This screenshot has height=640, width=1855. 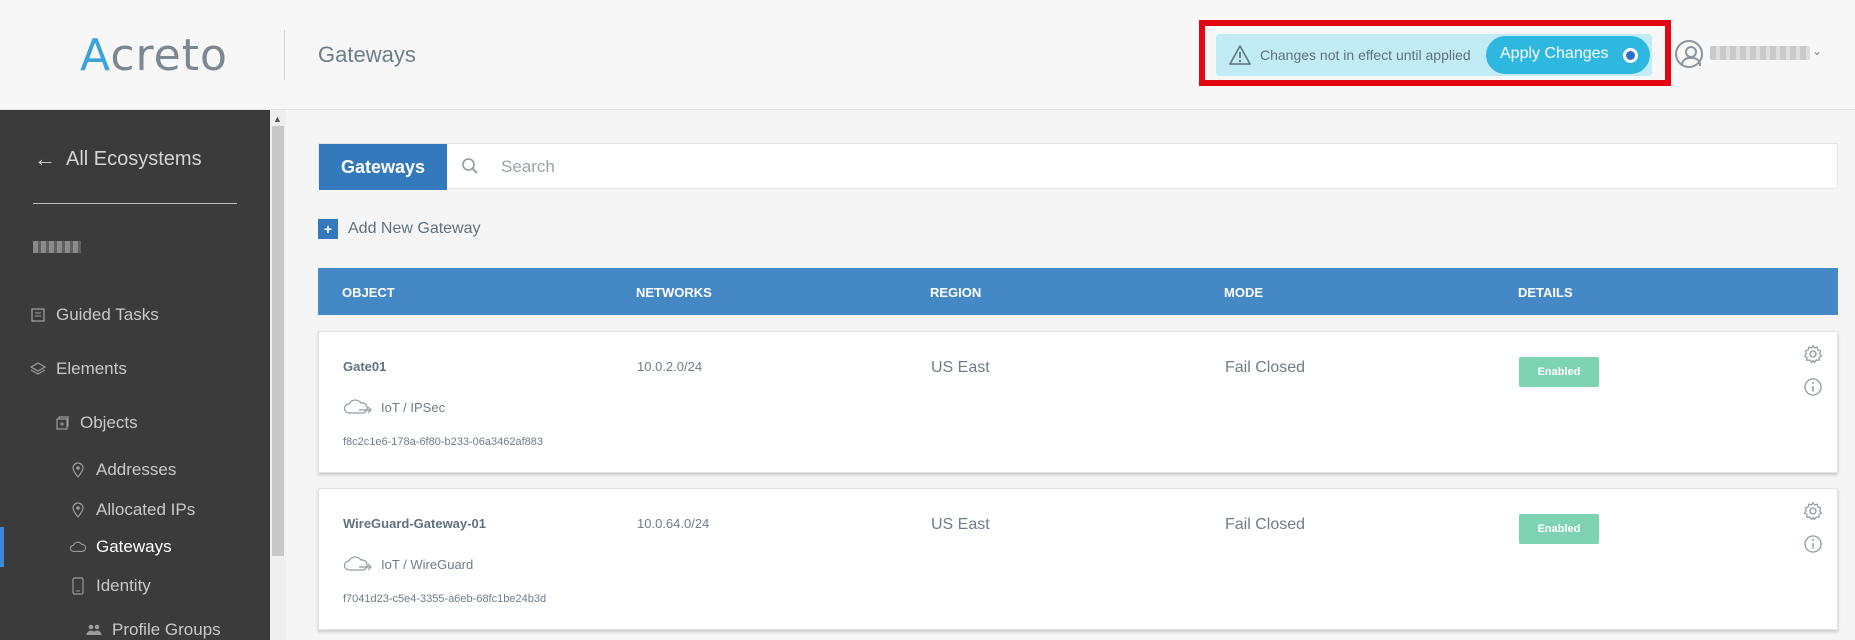 I want to click on sidebar-item-gateways: Gateways, so click(x=121, y=547).